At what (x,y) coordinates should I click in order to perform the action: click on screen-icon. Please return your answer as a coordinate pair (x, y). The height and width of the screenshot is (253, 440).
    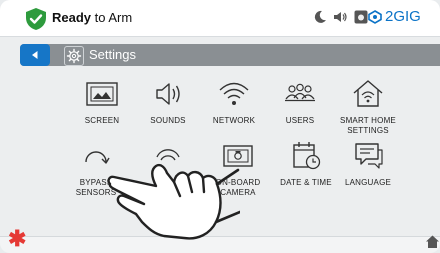
    Looking at the image, I should click on (102, 94).